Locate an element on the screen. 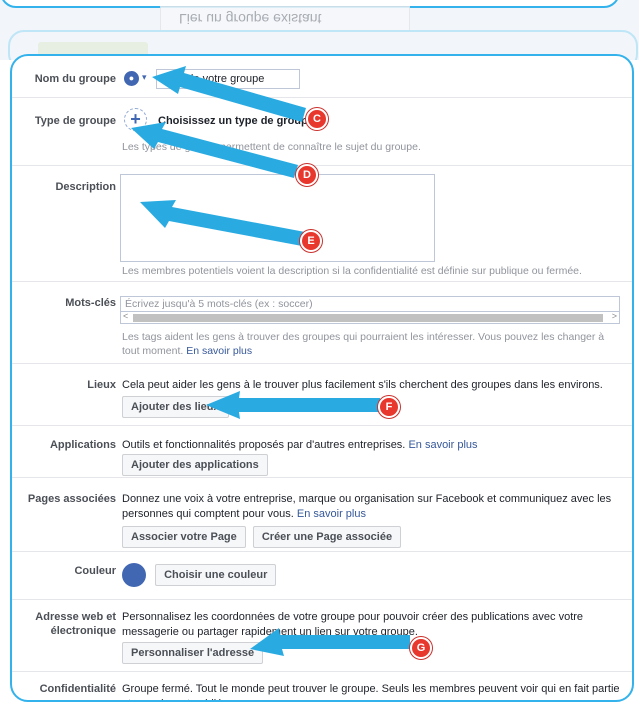 Image resolution: width=639 pixels, height=705 pixels. scrollbar-thumb is located at coordinates (368, 318).